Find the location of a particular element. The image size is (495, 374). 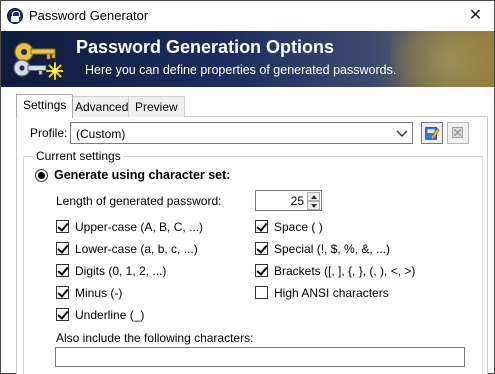

profile-label: Profile: is located at coordinates (49, 133).